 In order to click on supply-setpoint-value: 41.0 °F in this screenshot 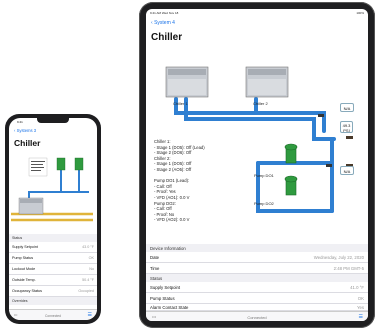, I will do `click(357, 287)`.